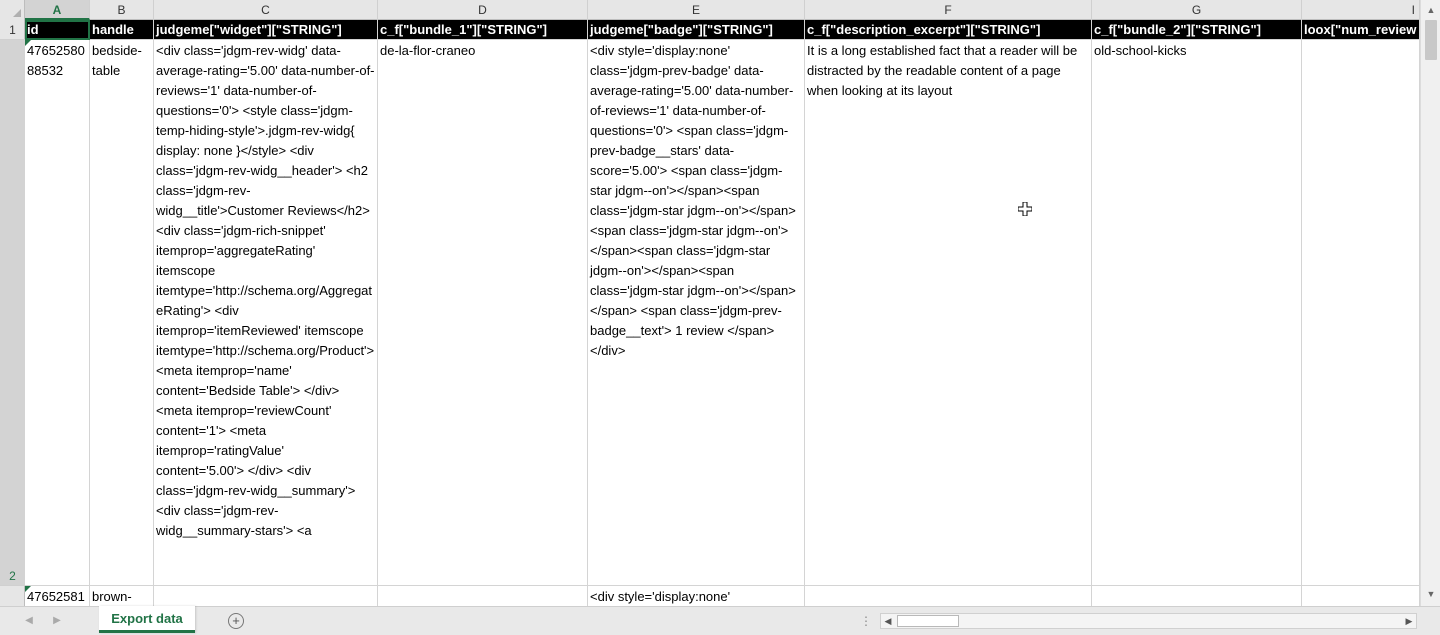 The height and width of the screenshot is (635, 1440). I want to click on column-header-g: G, so click(1197, 10).